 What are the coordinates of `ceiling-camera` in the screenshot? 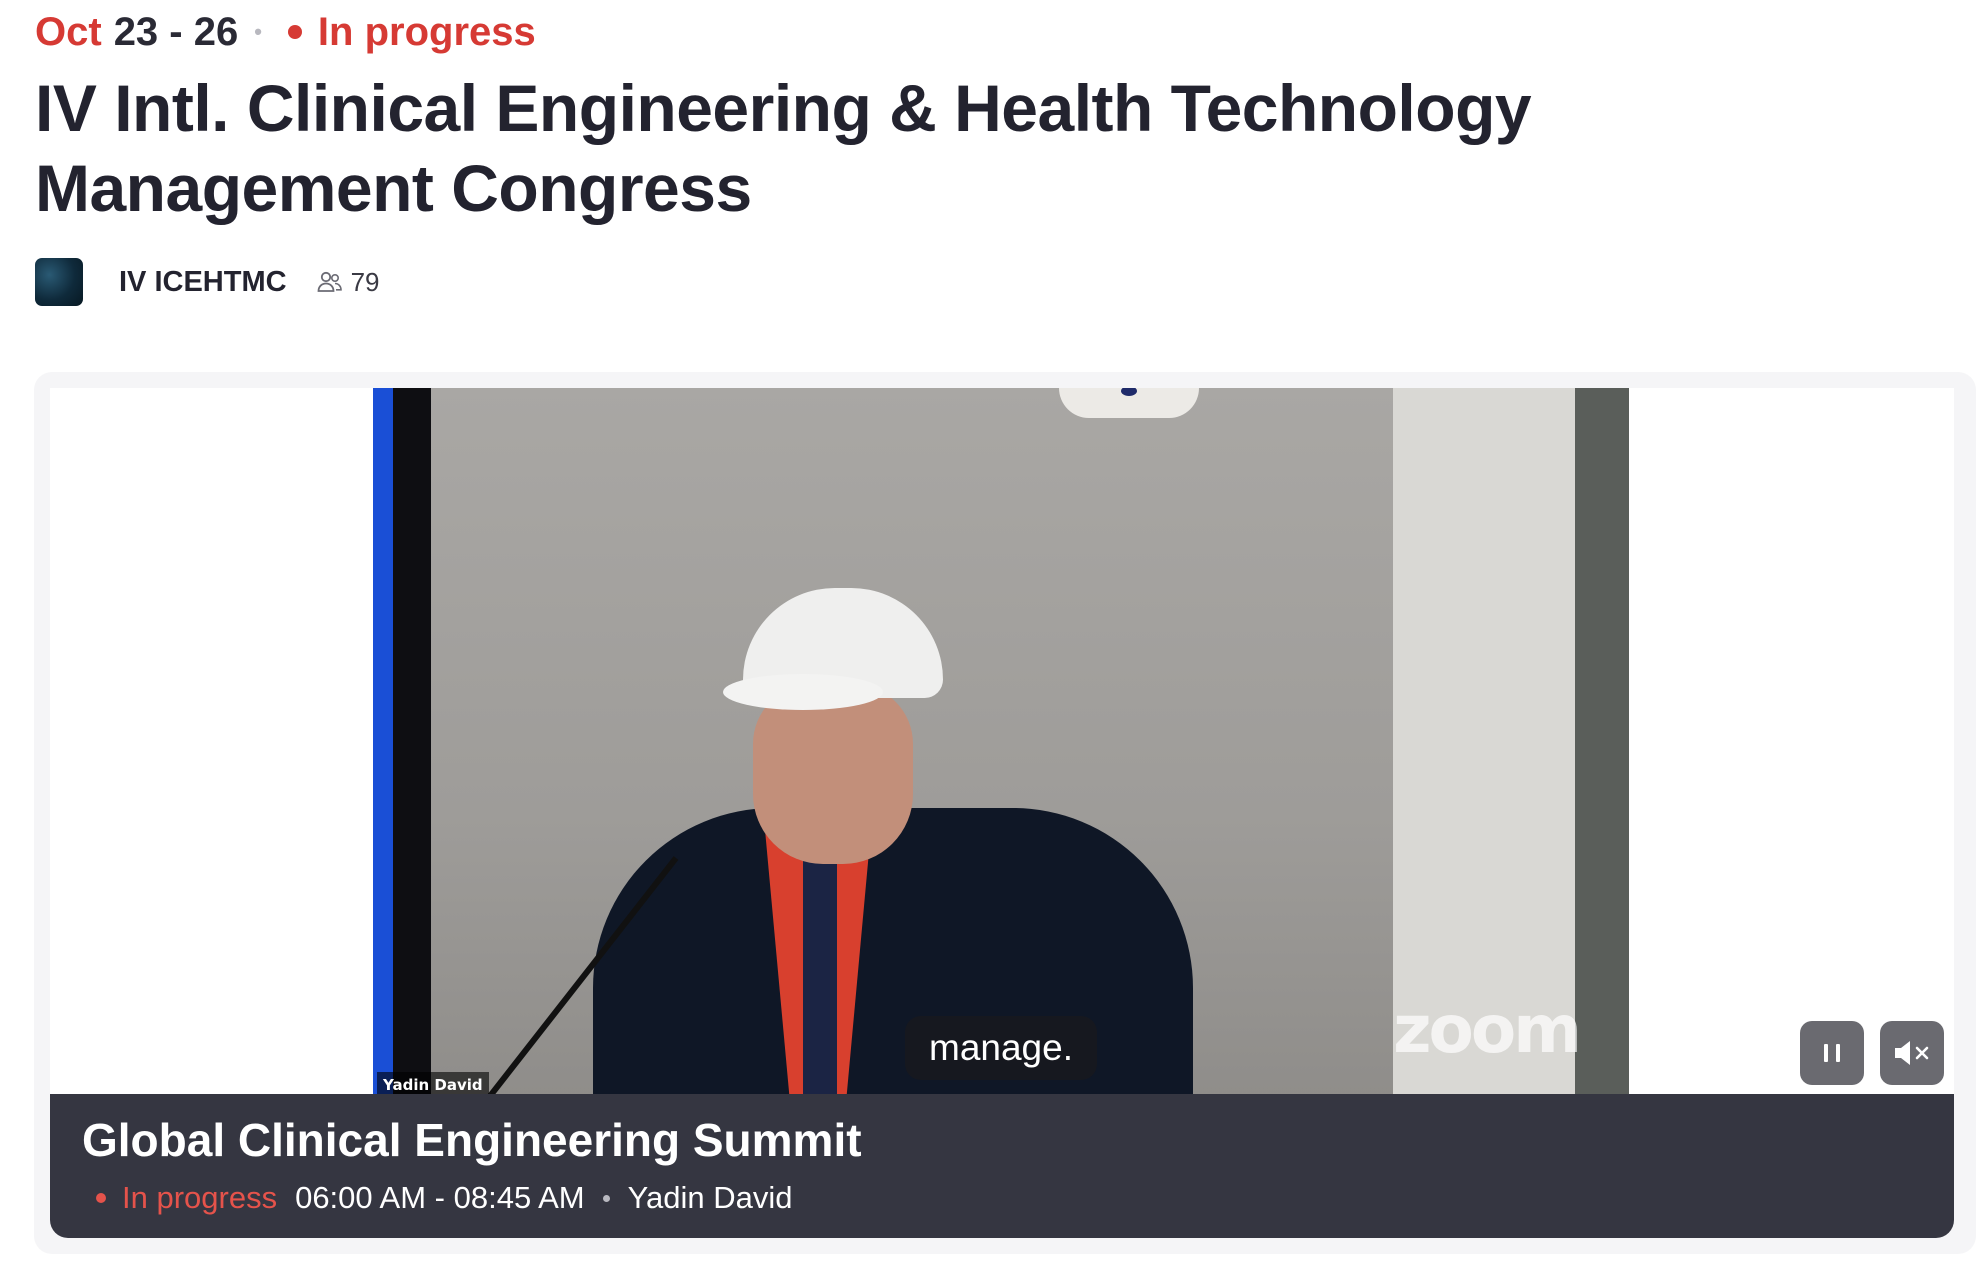 It's located at (1129, 403).